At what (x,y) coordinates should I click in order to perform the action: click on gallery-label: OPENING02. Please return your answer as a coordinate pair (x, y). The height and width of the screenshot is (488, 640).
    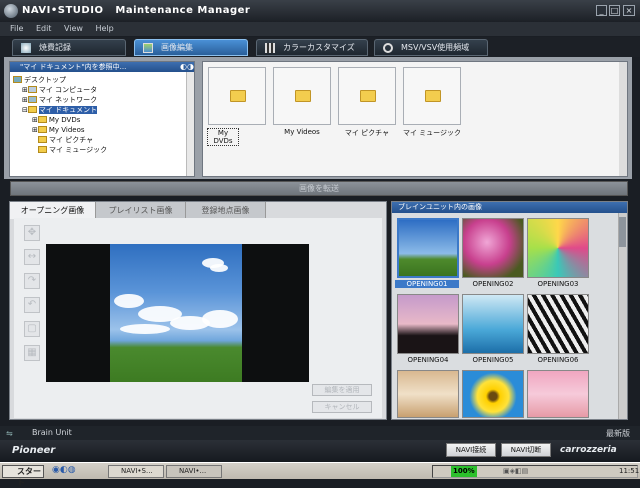
    Looking at the image, I should click on (493, 284).